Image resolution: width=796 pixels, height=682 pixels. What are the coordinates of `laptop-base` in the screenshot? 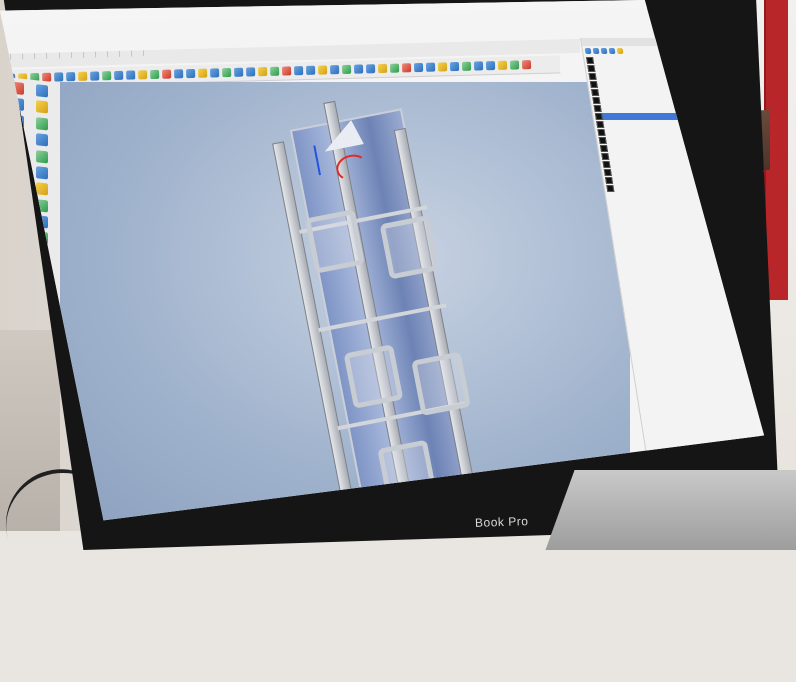 It's located at (670, 510).